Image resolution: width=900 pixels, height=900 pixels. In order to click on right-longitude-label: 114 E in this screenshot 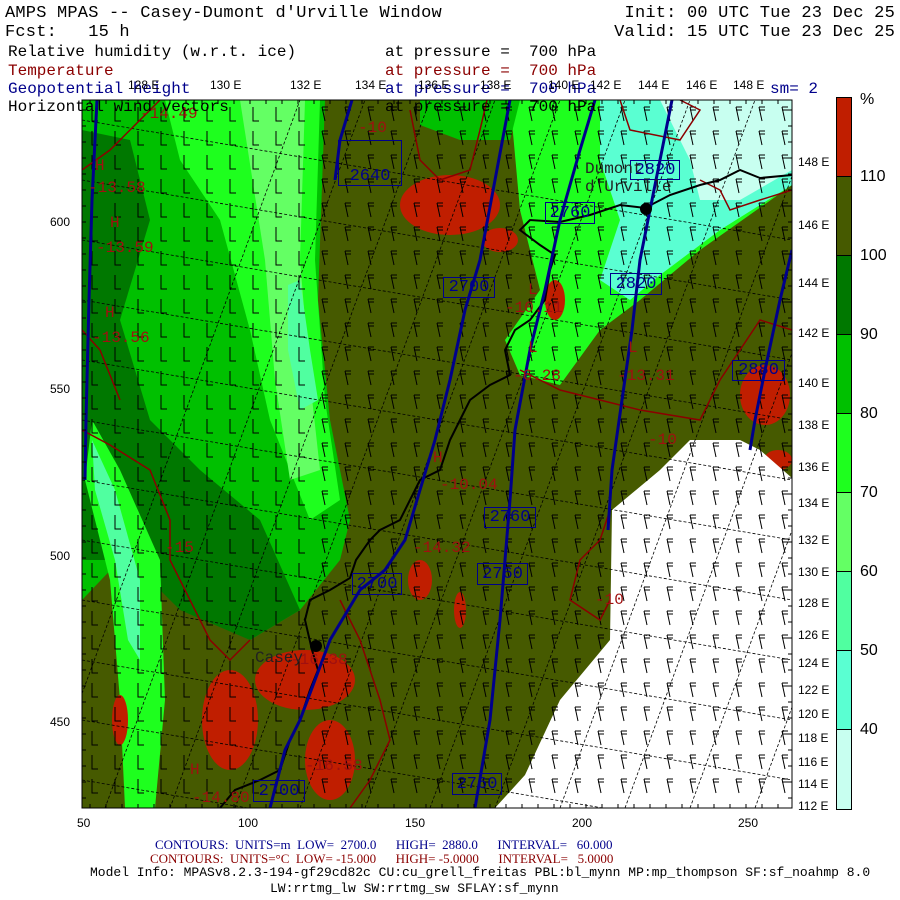, I will do `click(813, 784)`.